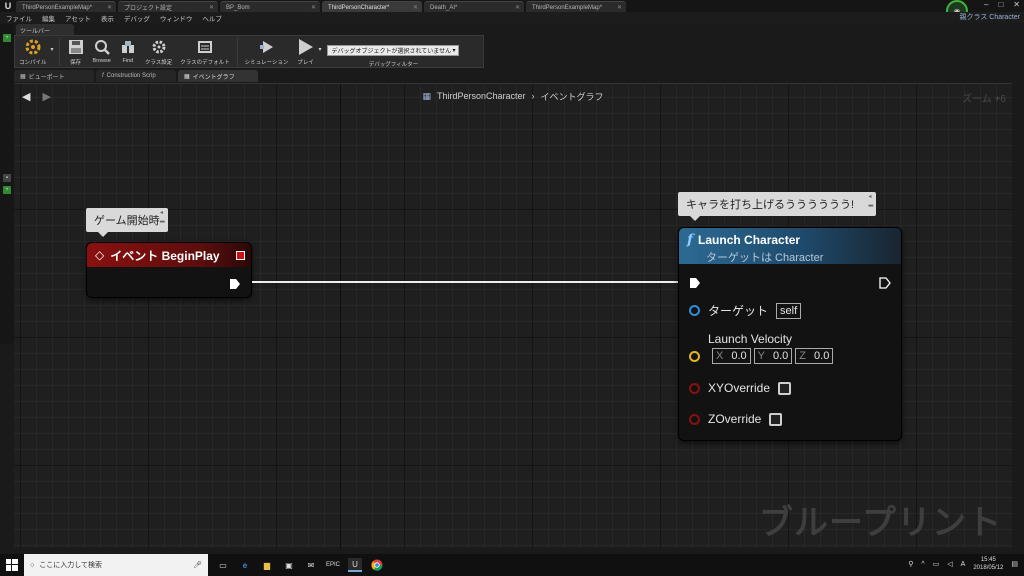  I want to click on doc-tab-death-ai: Death_AI* ✕, so click(474, 6).